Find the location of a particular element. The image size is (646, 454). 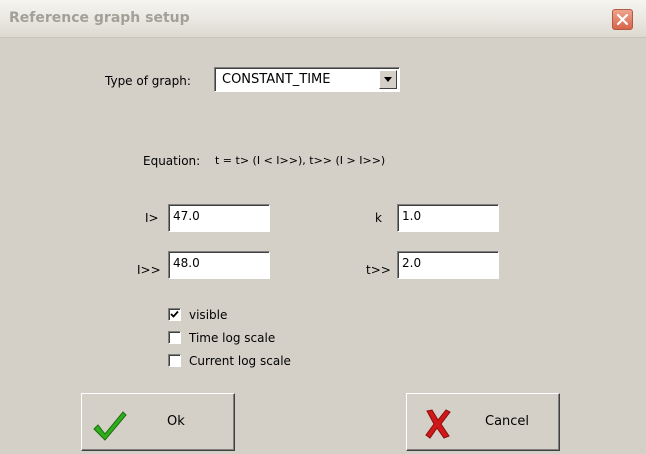

close-button is located at coordinates (622, 19).